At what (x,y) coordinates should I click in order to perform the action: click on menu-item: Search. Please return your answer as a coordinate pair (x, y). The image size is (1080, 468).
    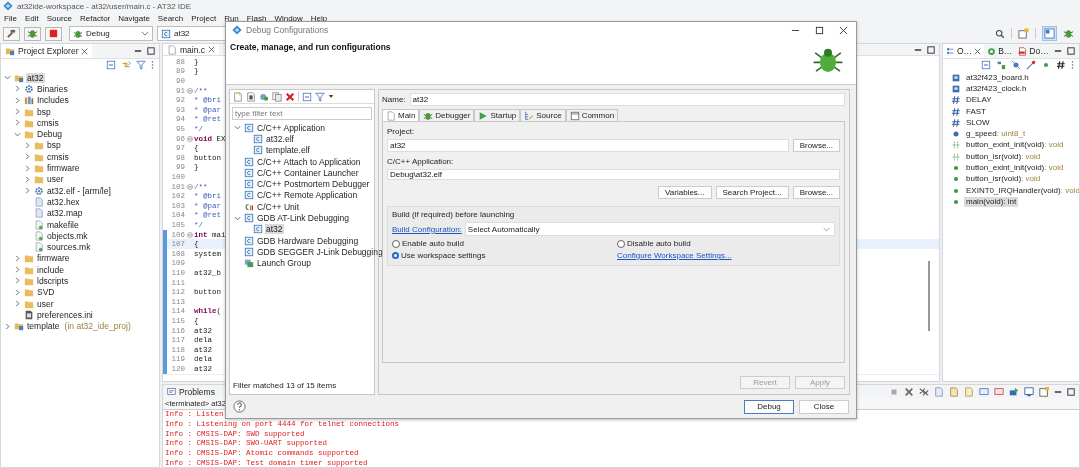
    Looking at the image, I should click on (170, 18).